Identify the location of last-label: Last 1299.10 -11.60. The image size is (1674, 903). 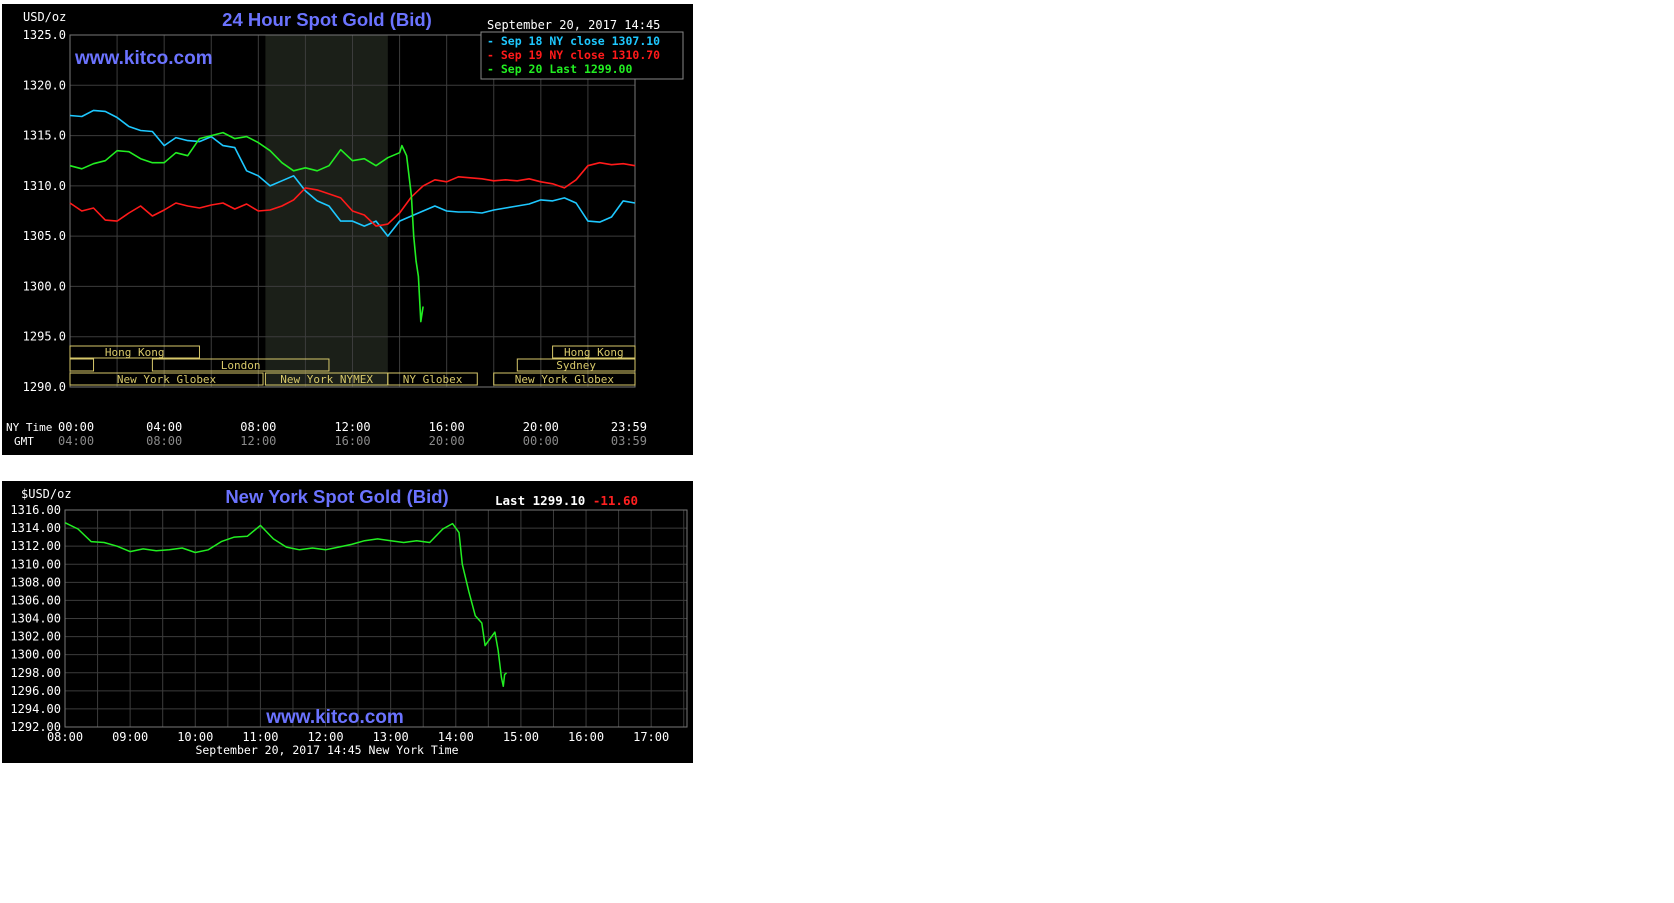
(566, 500).